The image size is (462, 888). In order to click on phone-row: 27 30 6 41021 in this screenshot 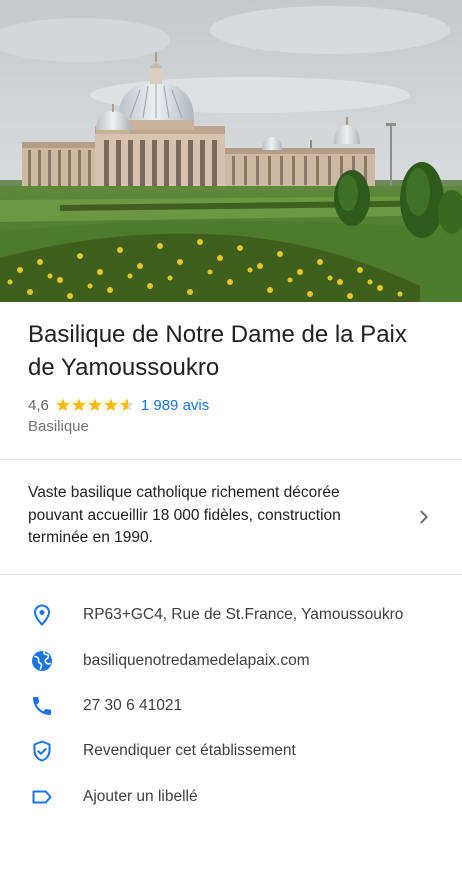, I will do `click(231, 706)`.